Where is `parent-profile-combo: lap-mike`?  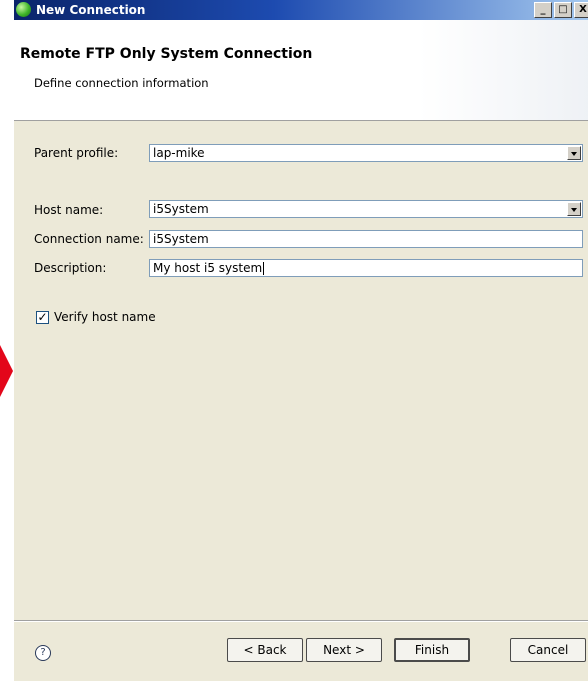
parent-profile-combo: lap-mike is located at coordinates (366, 153).